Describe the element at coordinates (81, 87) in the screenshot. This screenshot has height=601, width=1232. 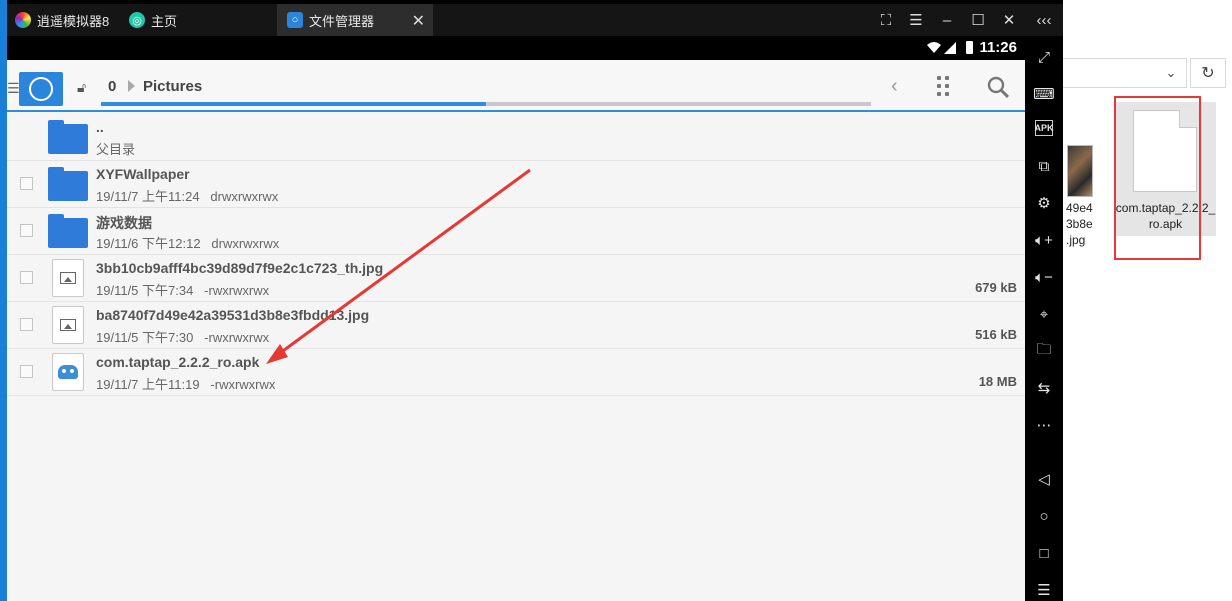
I see `unlock-icon: 🔓︎` at that location.